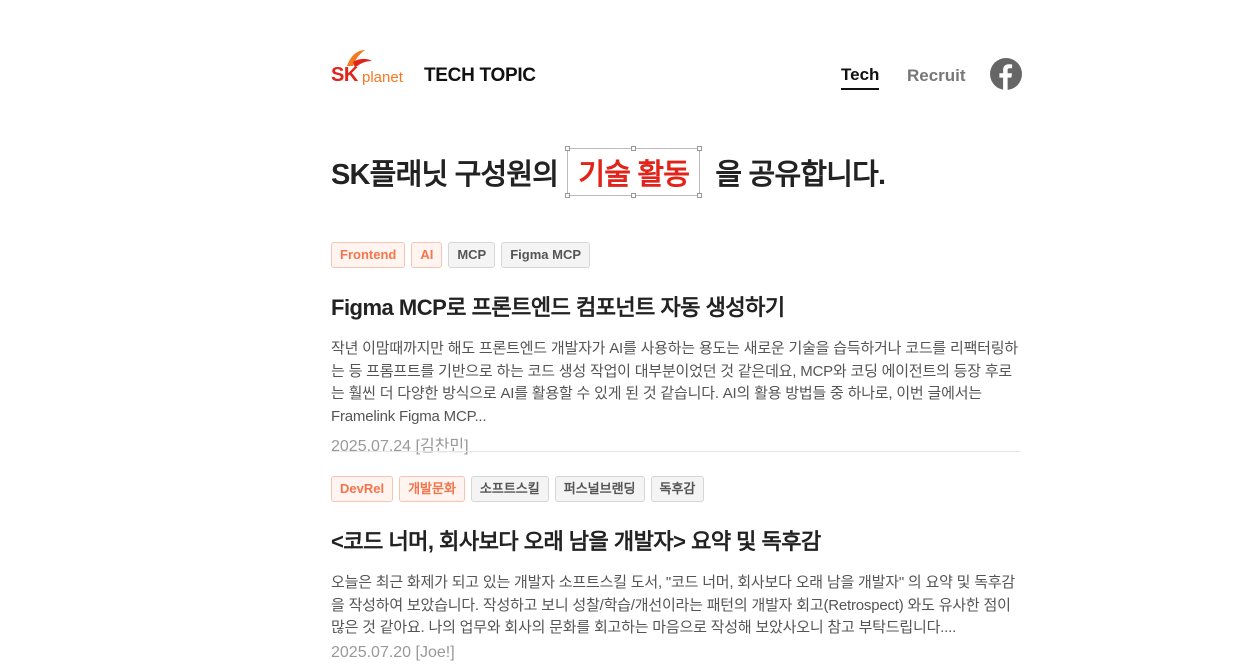  I want to click on post-title: <코드 너머, 회사보다 오래 남을 개발자> 요약 및 독후감, so click(676, 540).